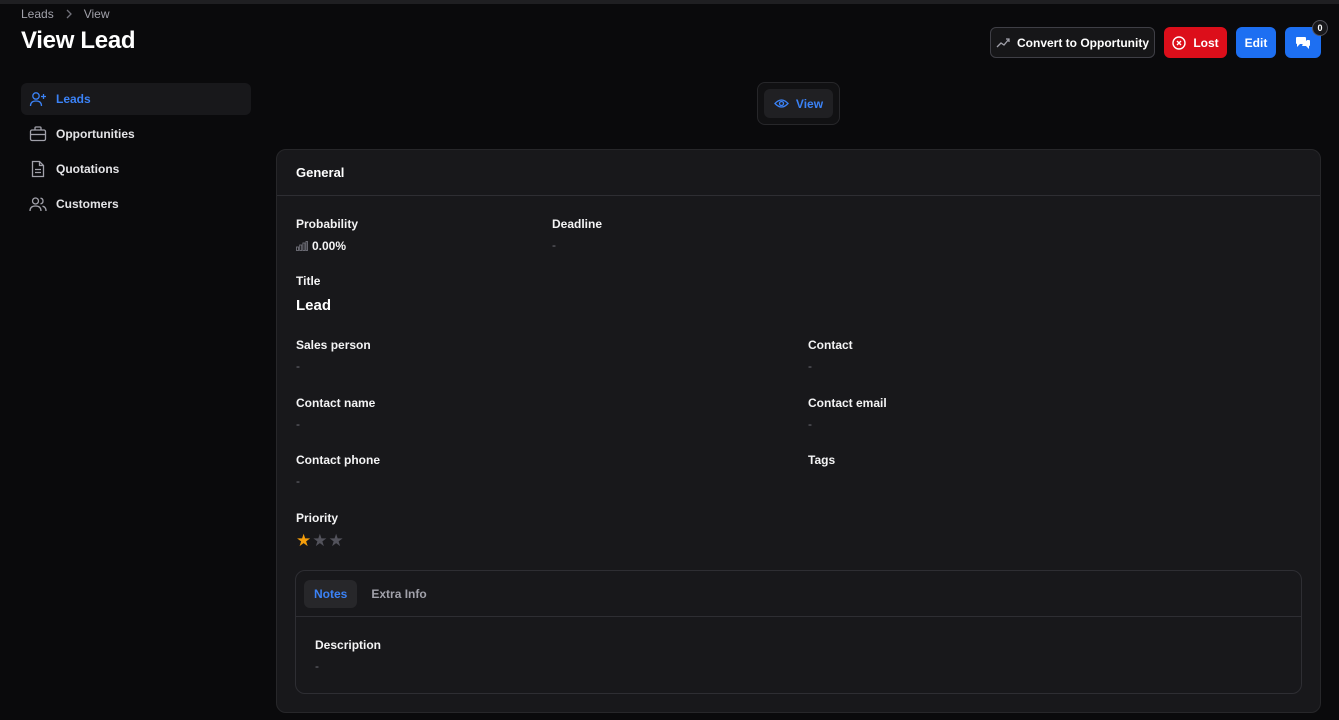 The height and width of the screenshot is (720, 1339). I want to click on sales-person-label: Sales person, so click(333, 345).